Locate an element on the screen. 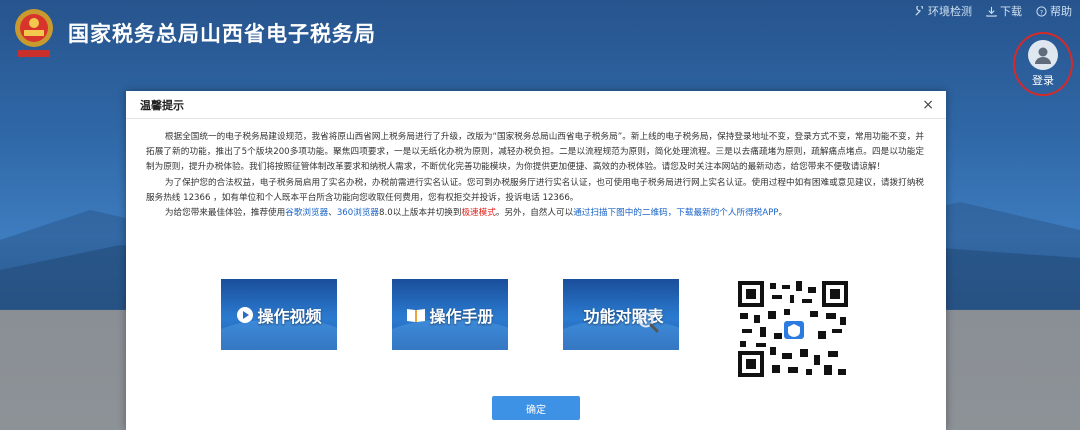 Image resolution: width=1080 pixels, height=430 pixels. chrome-browser-link: 谷歌浏览器 is located at coordinates (306, 213).